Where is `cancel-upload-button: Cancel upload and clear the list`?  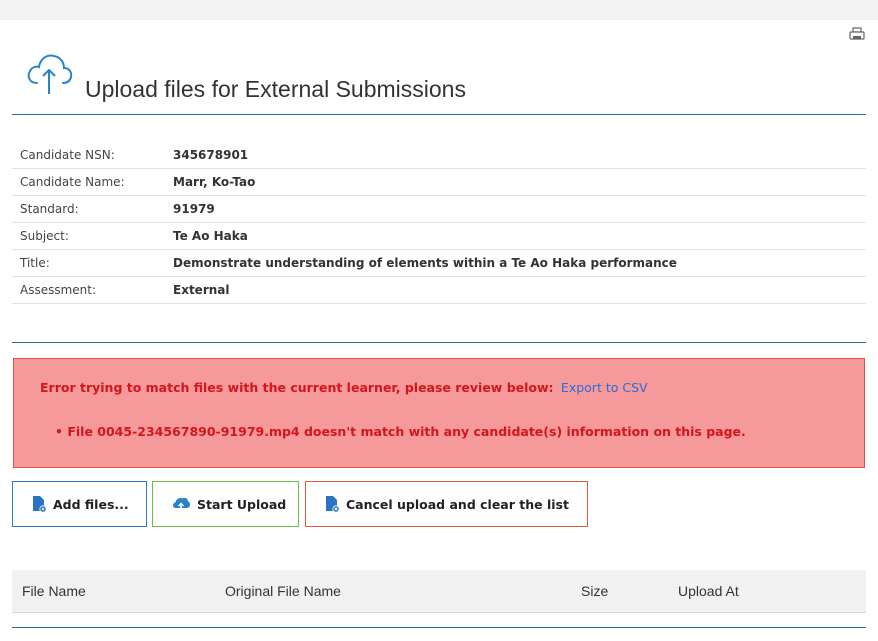 cancel-upload-button: Cancel upload and clear the list is located at coordinates (446, 504).